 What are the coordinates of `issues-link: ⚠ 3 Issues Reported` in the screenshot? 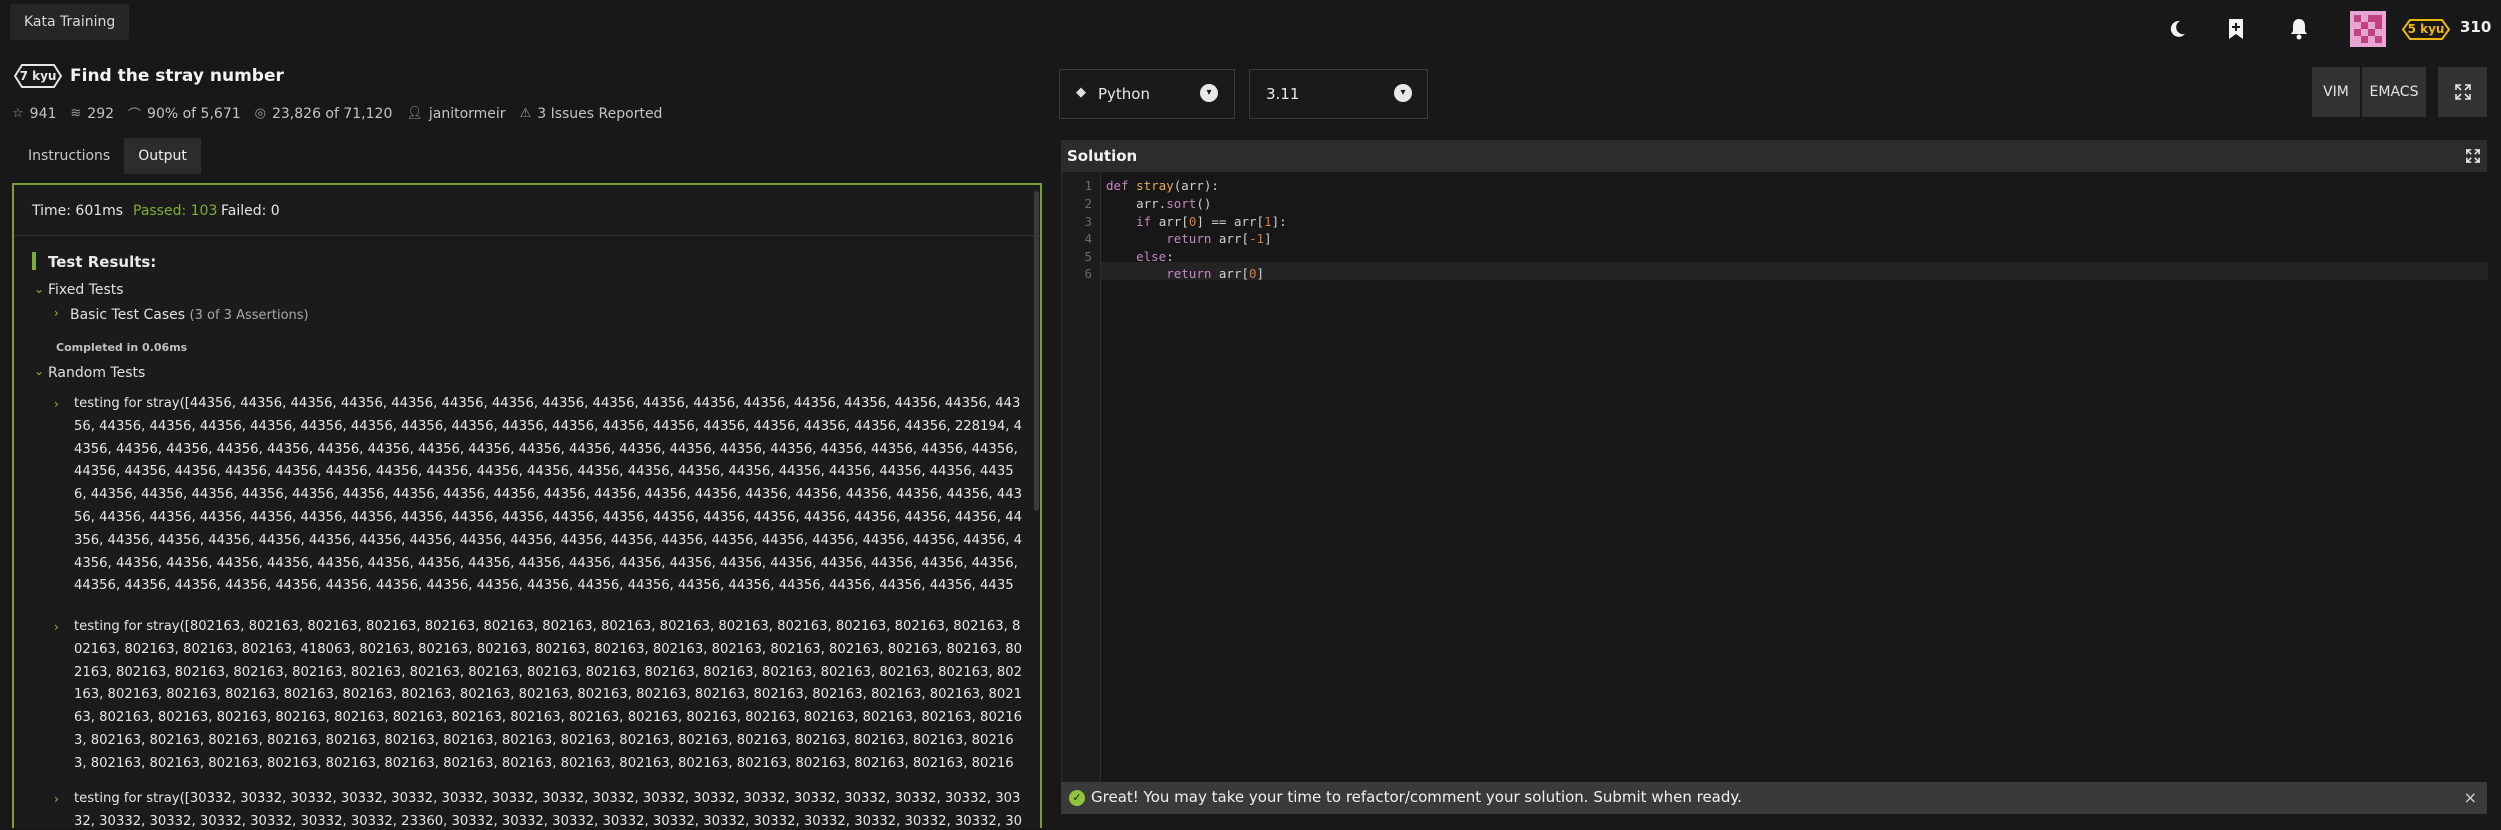 It's located at (591, 114).